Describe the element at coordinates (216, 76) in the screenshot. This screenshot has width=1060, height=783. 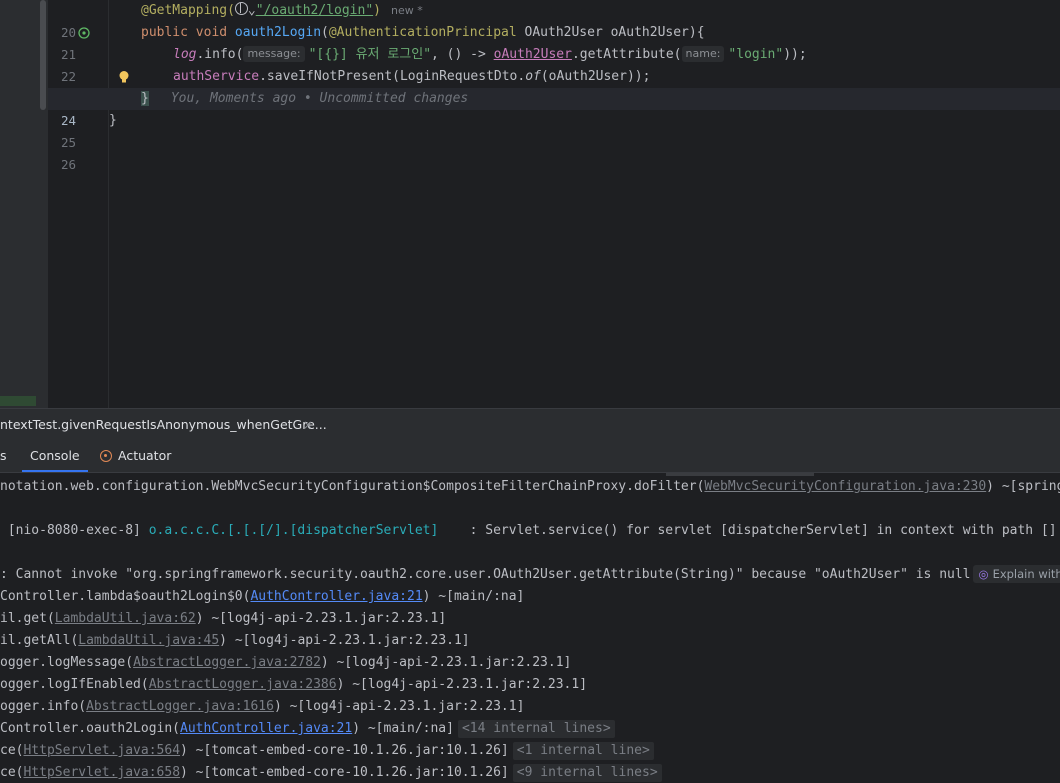
I see `field-ref: authService` at that location.